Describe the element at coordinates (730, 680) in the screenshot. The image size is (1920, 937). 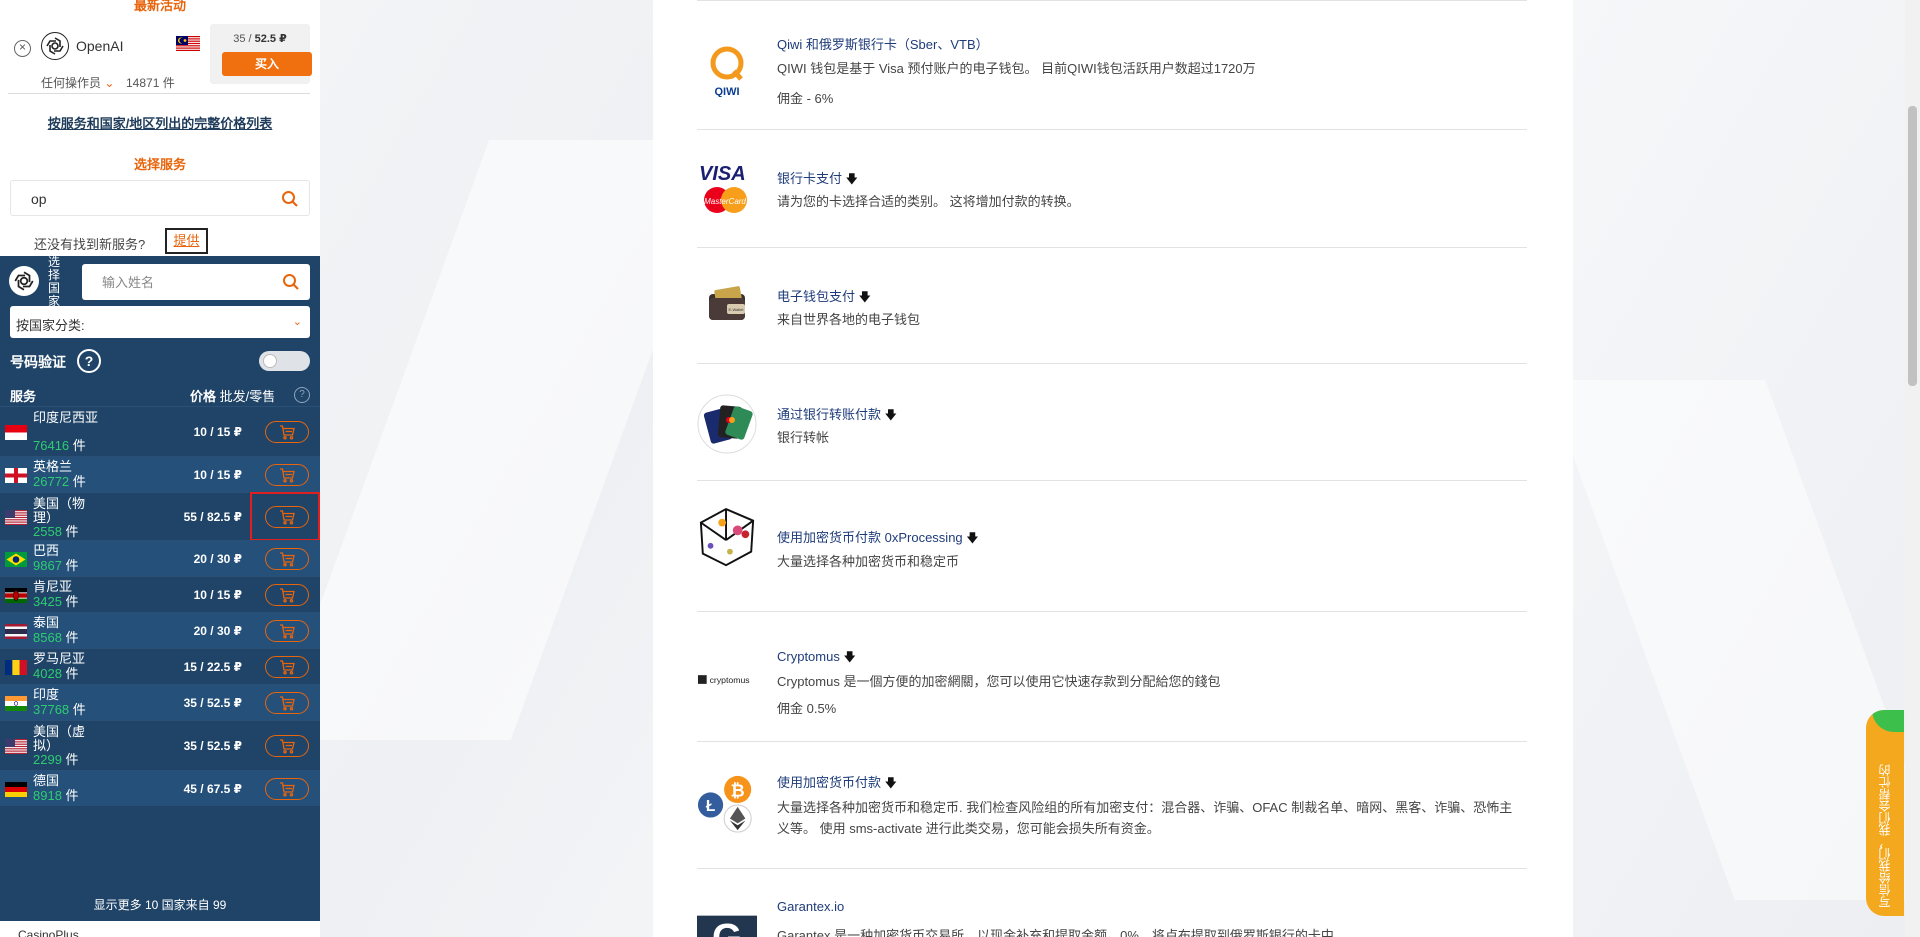
I see `svg-text: cryptomus` at that location.